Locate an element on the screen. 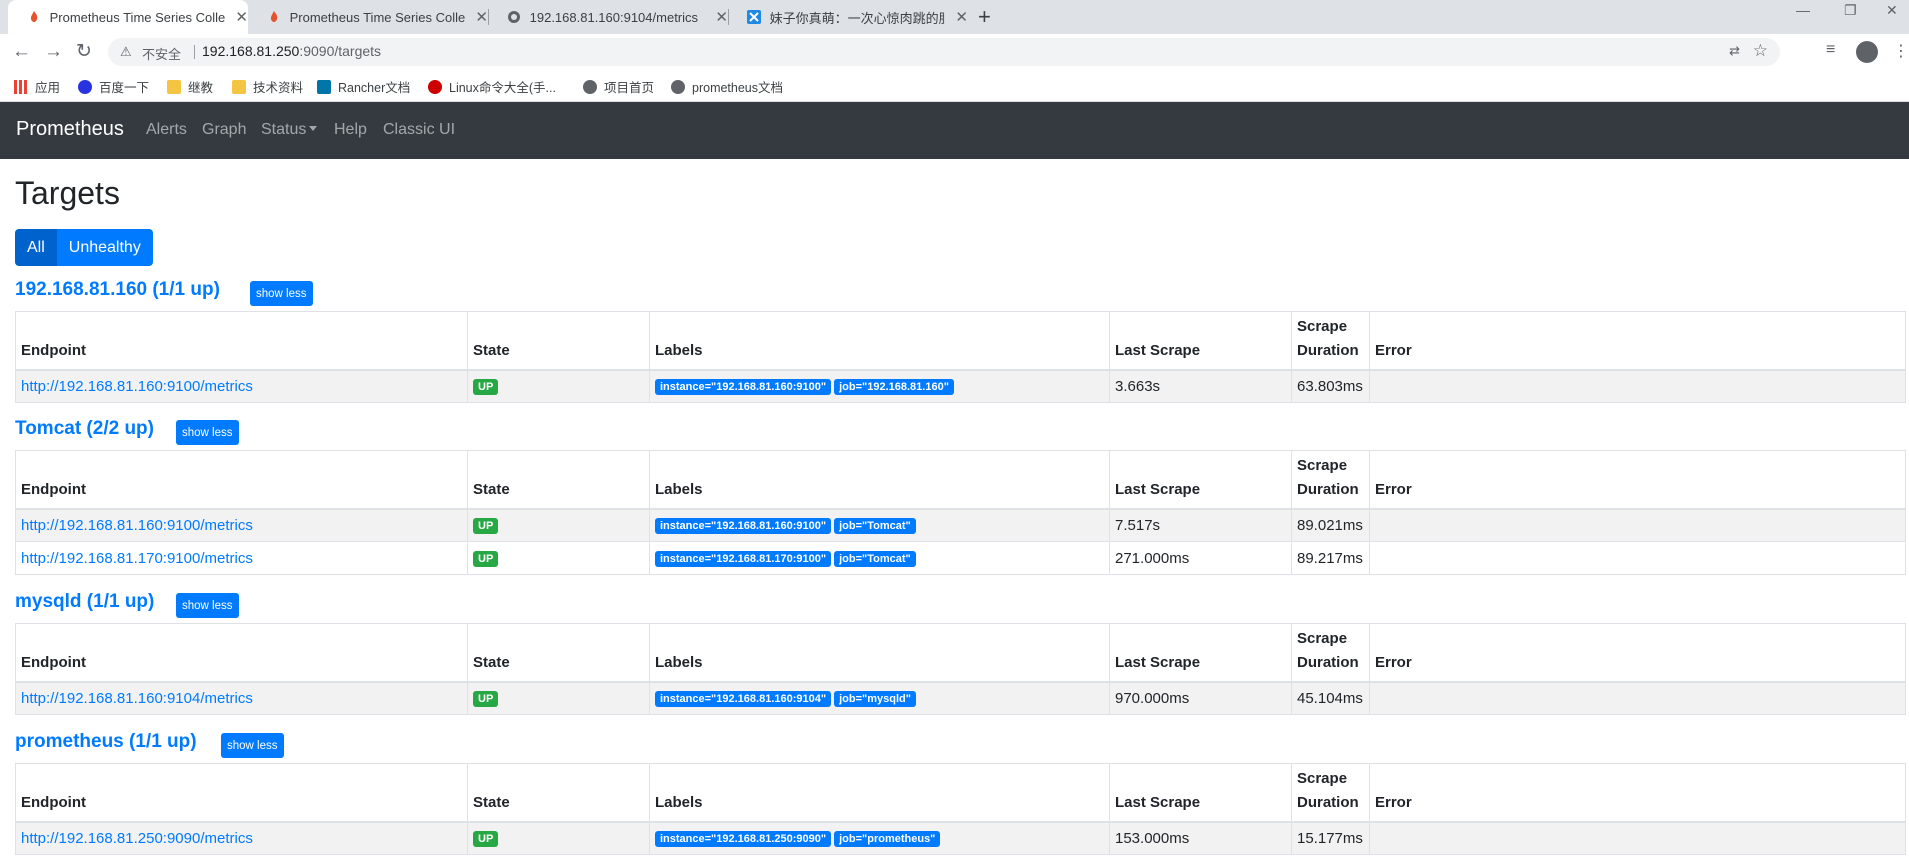  translate-icon: ⇄ is located at coordinates (1734, 51).